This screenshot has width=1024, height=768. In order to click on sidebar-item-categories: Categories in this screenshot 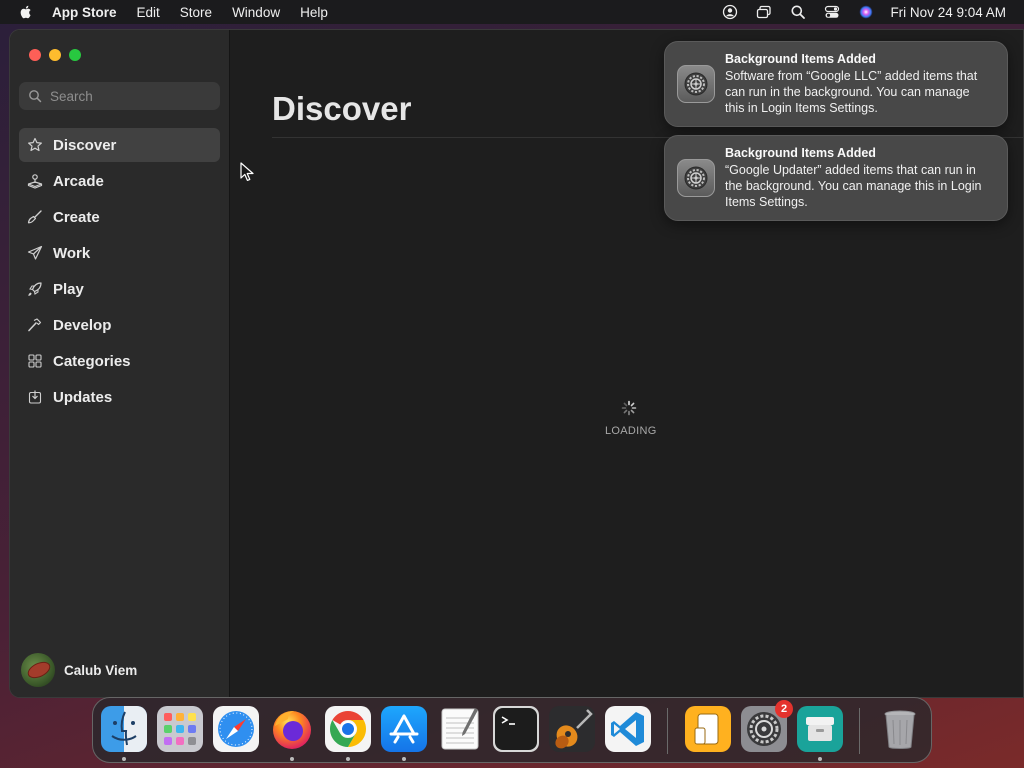, I will do `click(119, 361)`.